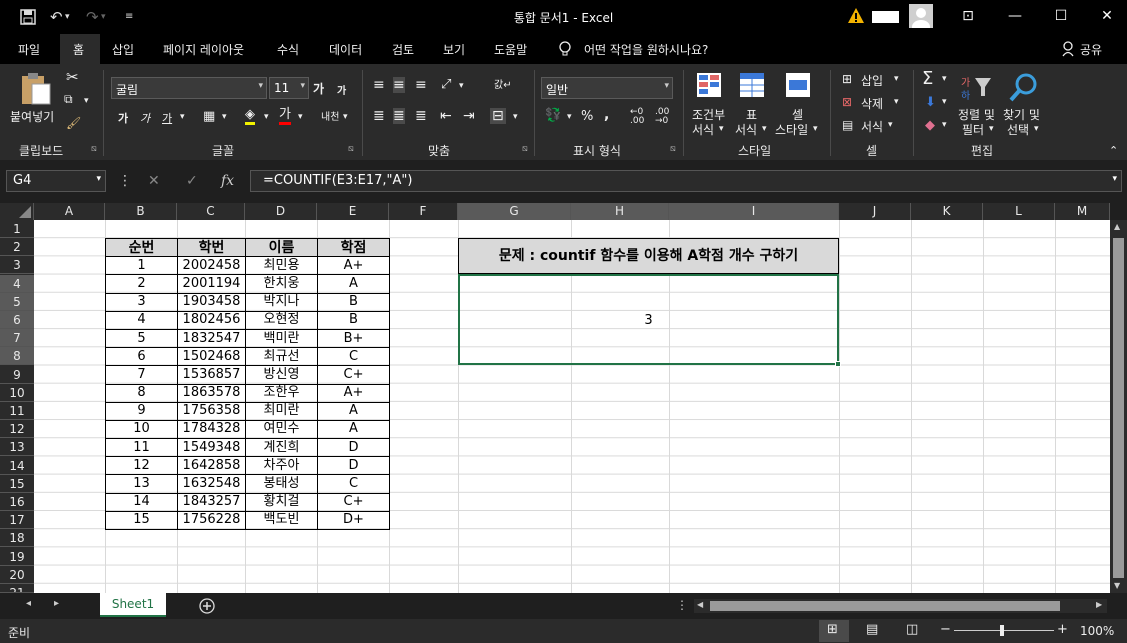 The height and width of the screenshot is (643, 1127). Describe the element at coordinates (281, 375) in the screenshot. I see `table-cell: 방신영` at that location.